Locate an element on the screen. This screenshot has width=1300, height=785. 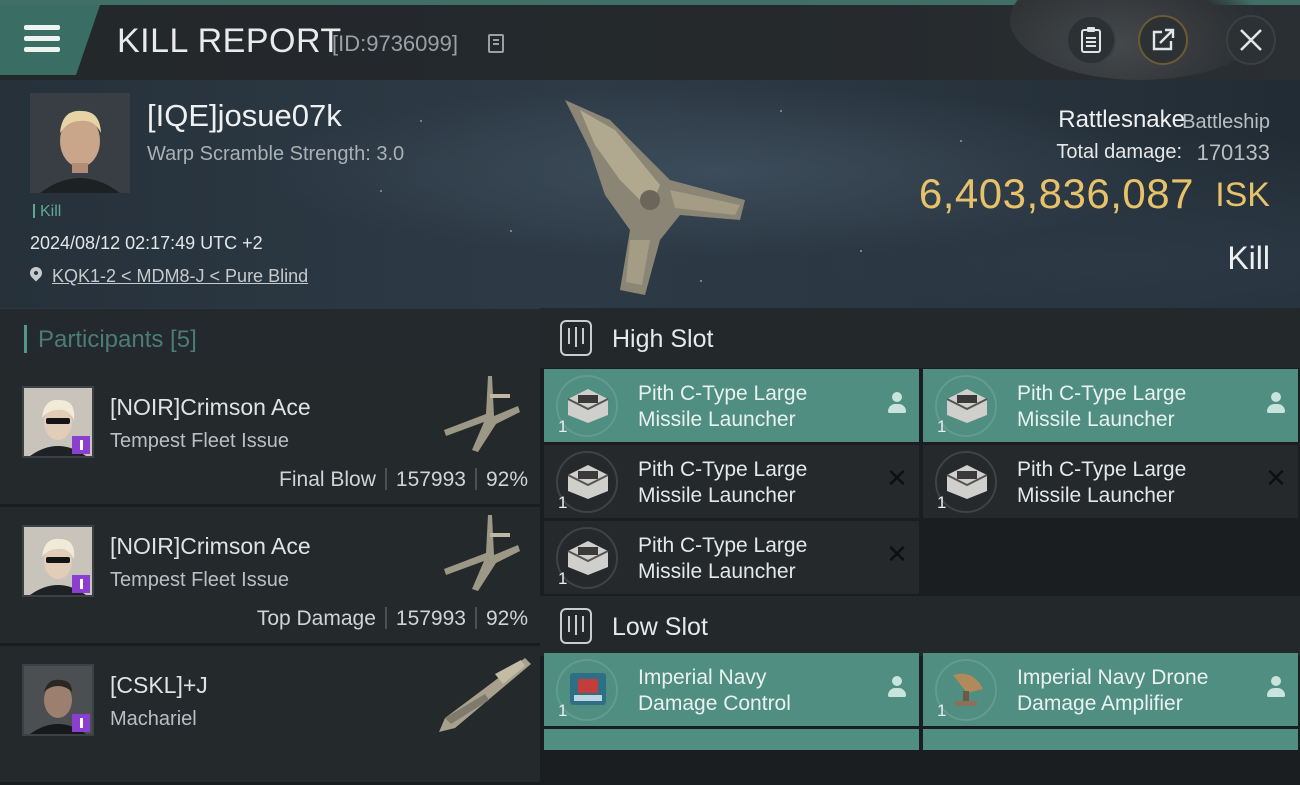
low-slot-title: Low Slot is located at coordinates (660, 627).